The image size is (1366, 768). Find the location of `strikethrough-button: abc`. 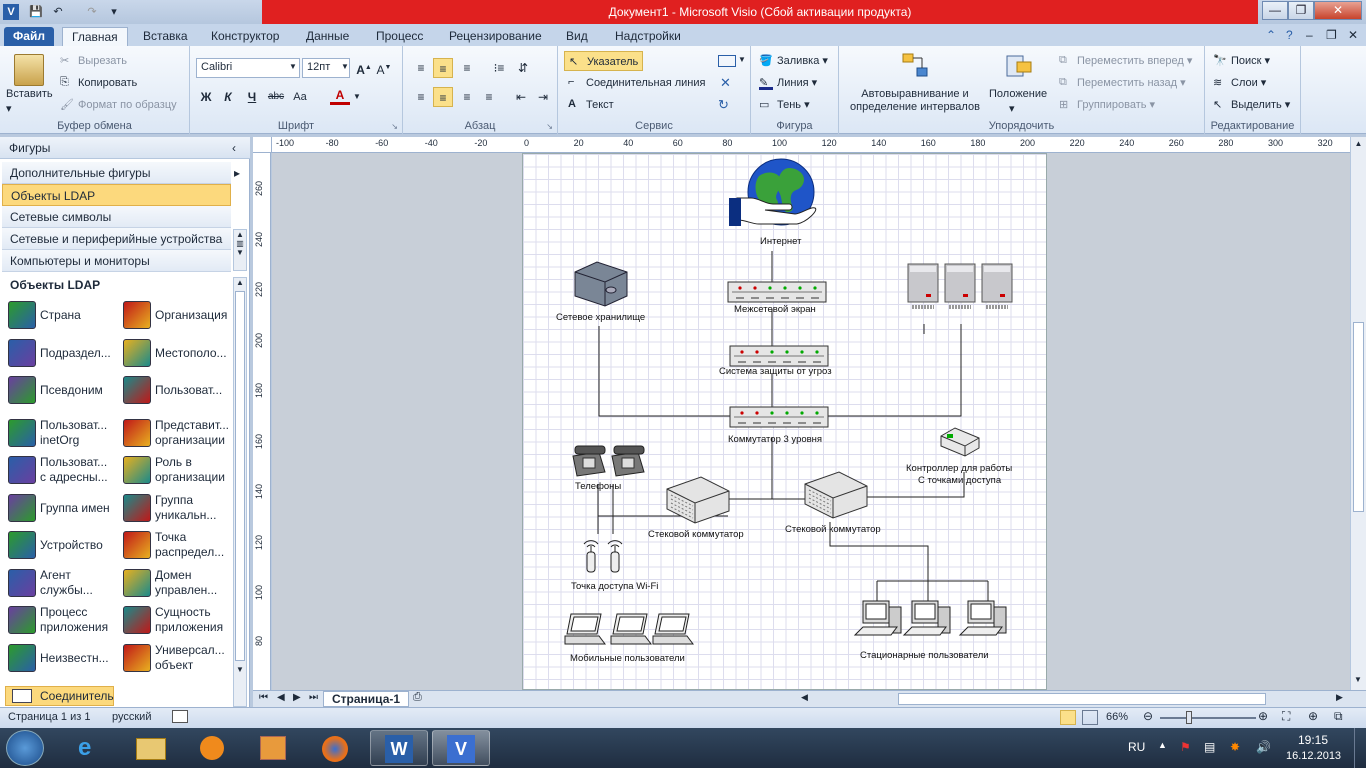

strikethrough-button: abc is located at coordinates (276, 97).